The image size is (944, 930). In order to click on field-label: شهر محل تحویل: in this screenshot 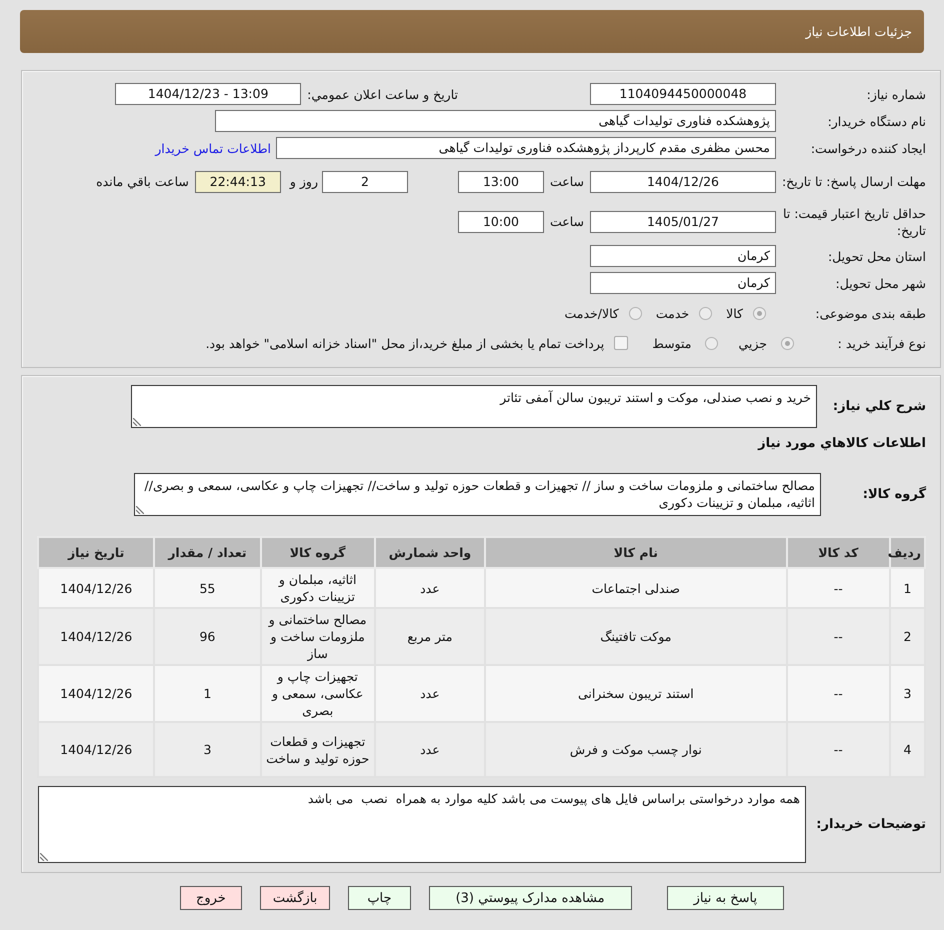, I will do `click(880, 283)`.